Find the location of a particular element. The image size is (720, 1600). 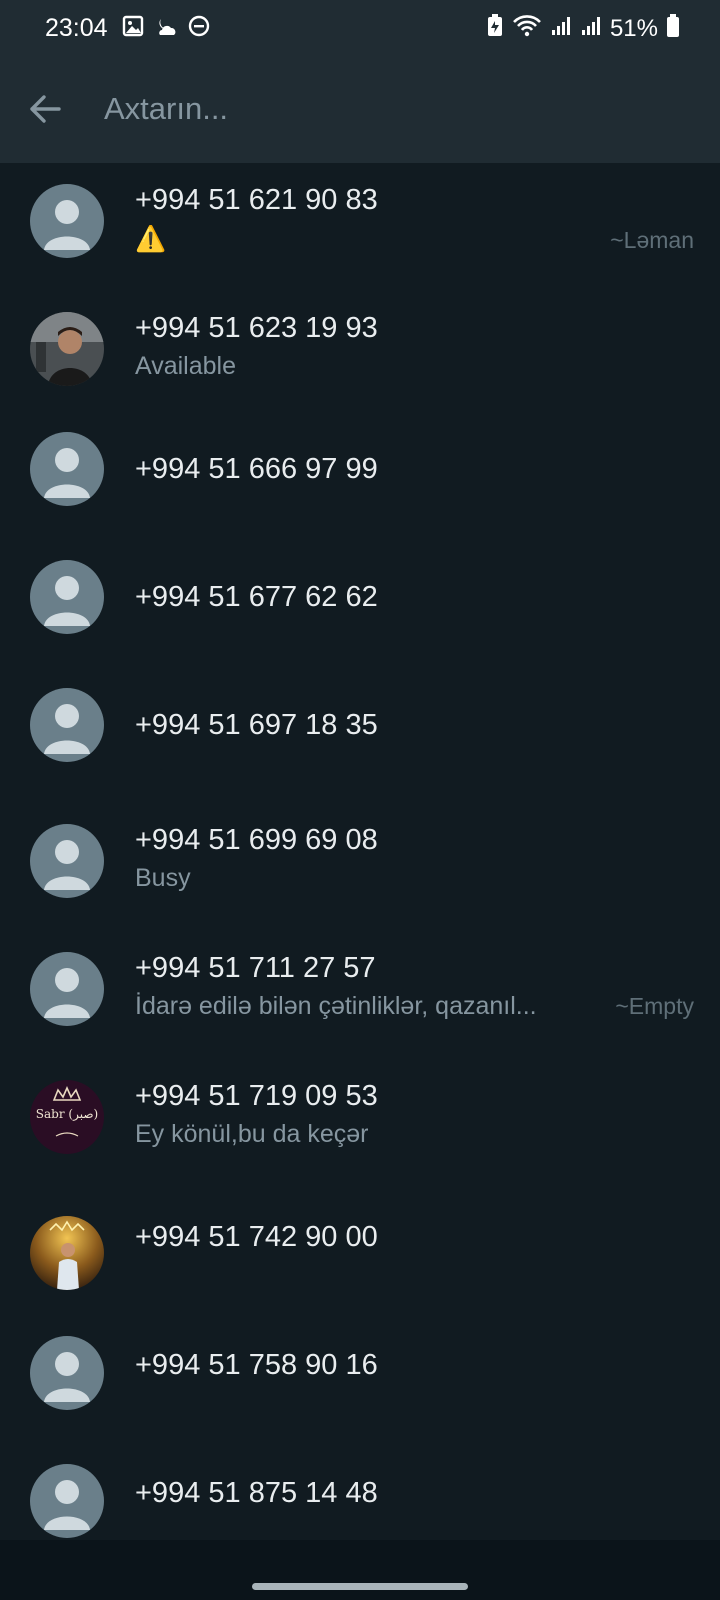

contact-name: +994 51 719 09 53 is located at coordinates (256, 1096).